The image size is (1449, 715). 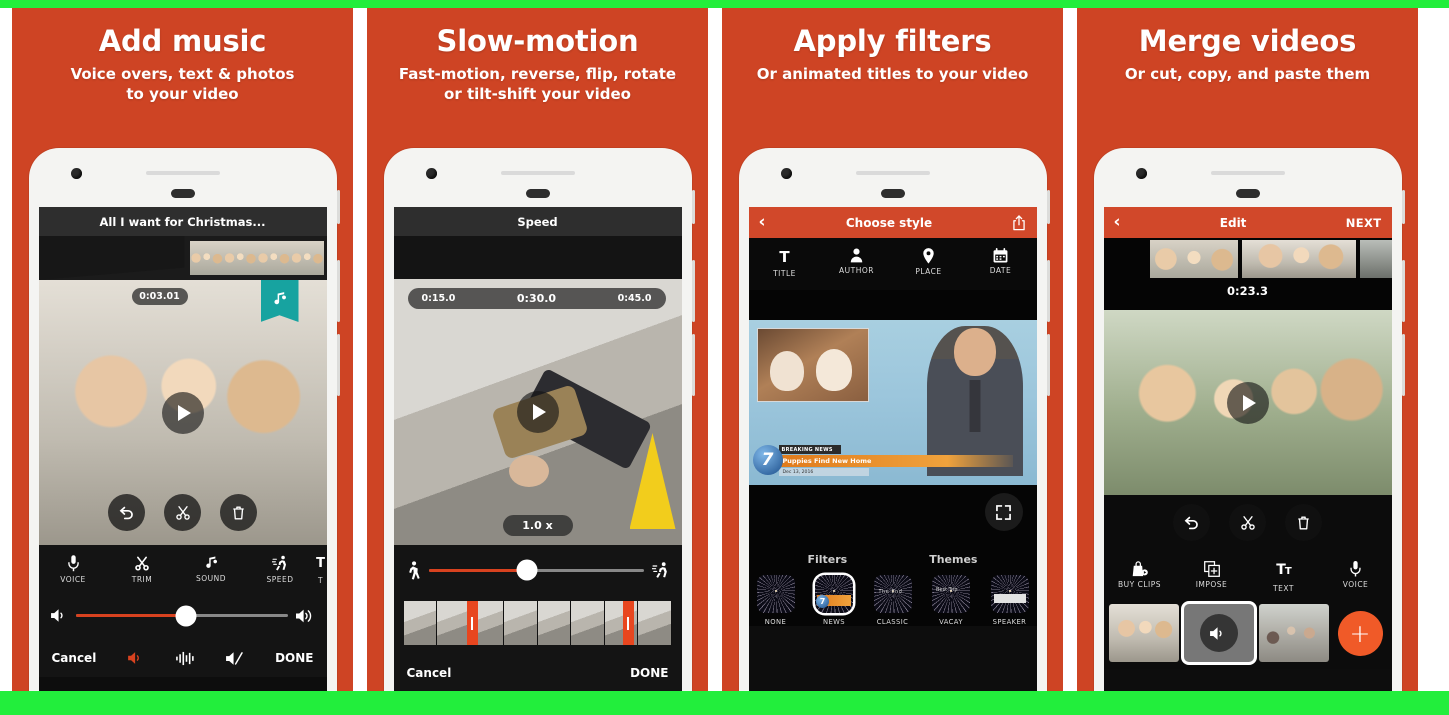 What do you see at coordinates (784, 257) in the screenshot?
I see `text-t-icon: T` at bounding box center [784, 257].